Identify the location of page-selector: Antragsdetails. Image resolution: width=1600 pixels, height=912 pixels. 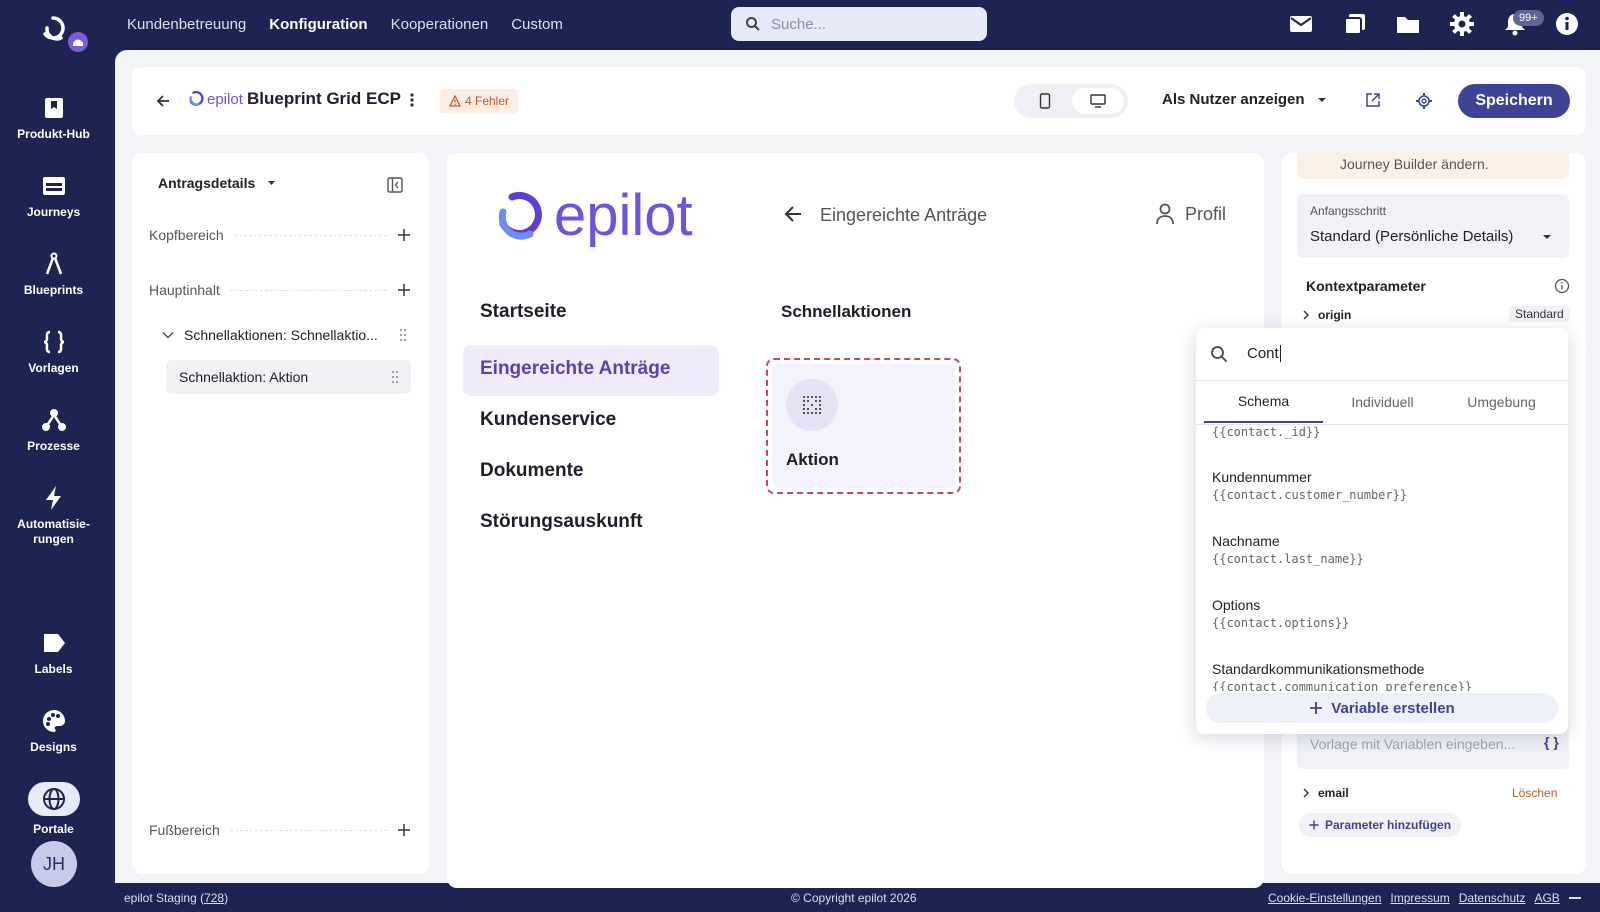
(217, 183).